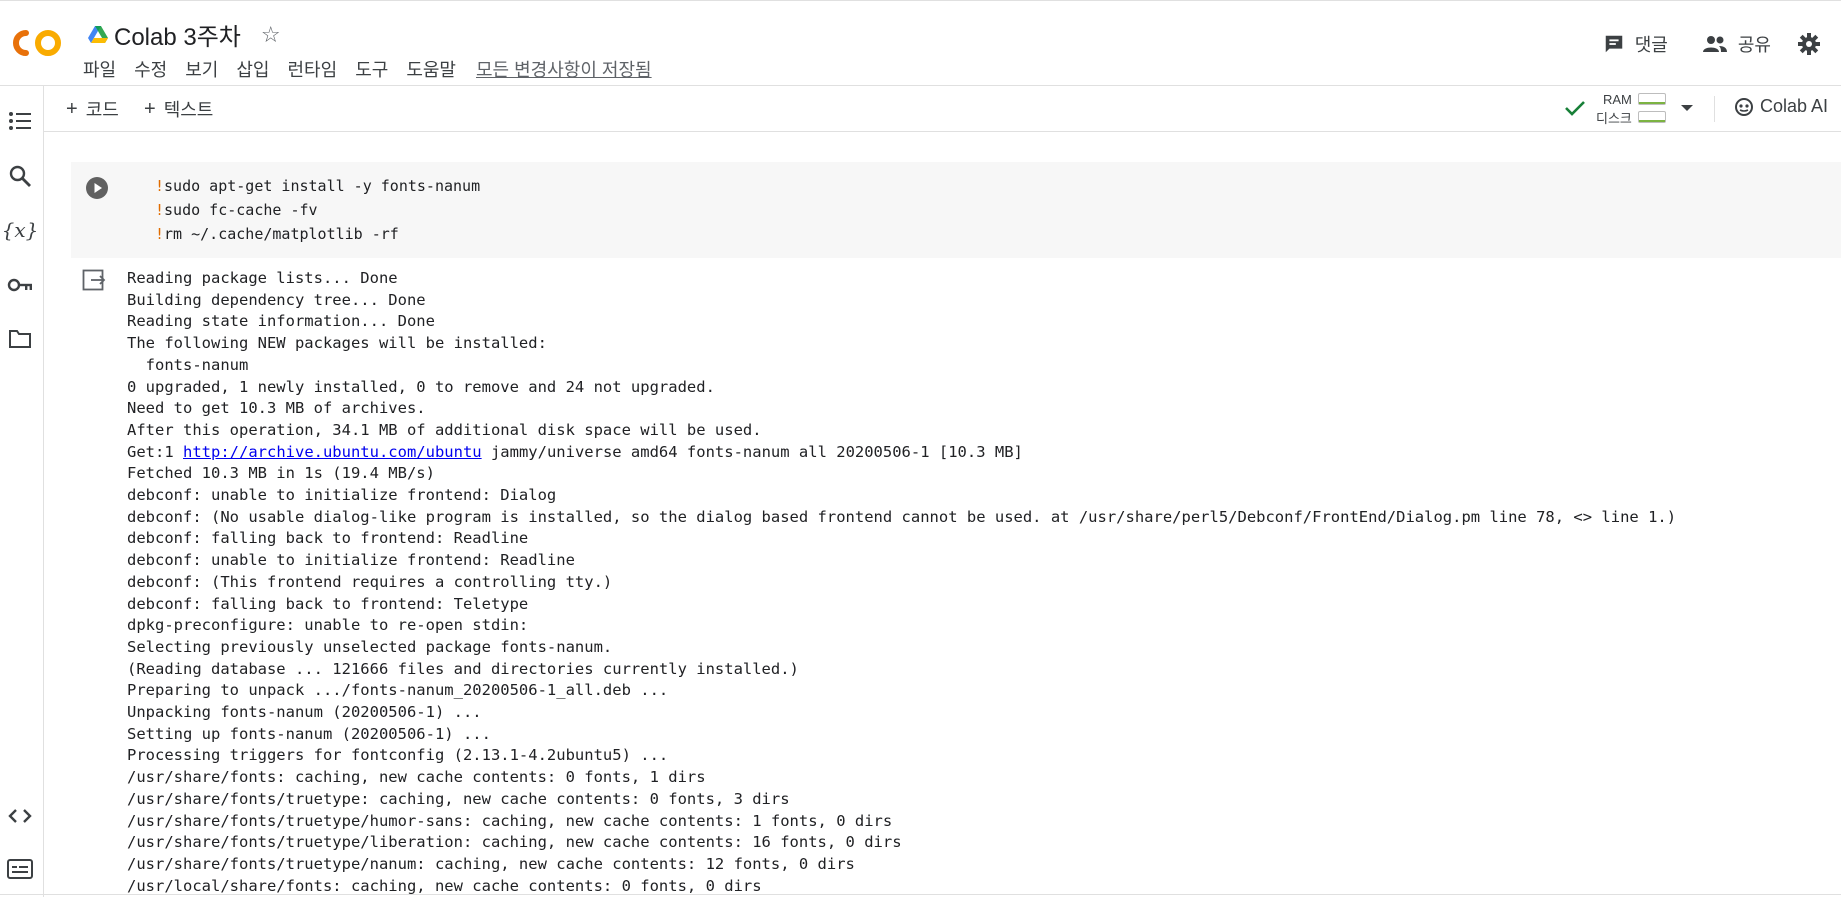 The width and height of the screenshot is (1841, 897). Describe the element at coordinates (1714, 109) in the screenshot. I see `toolbar-divider` at that location.